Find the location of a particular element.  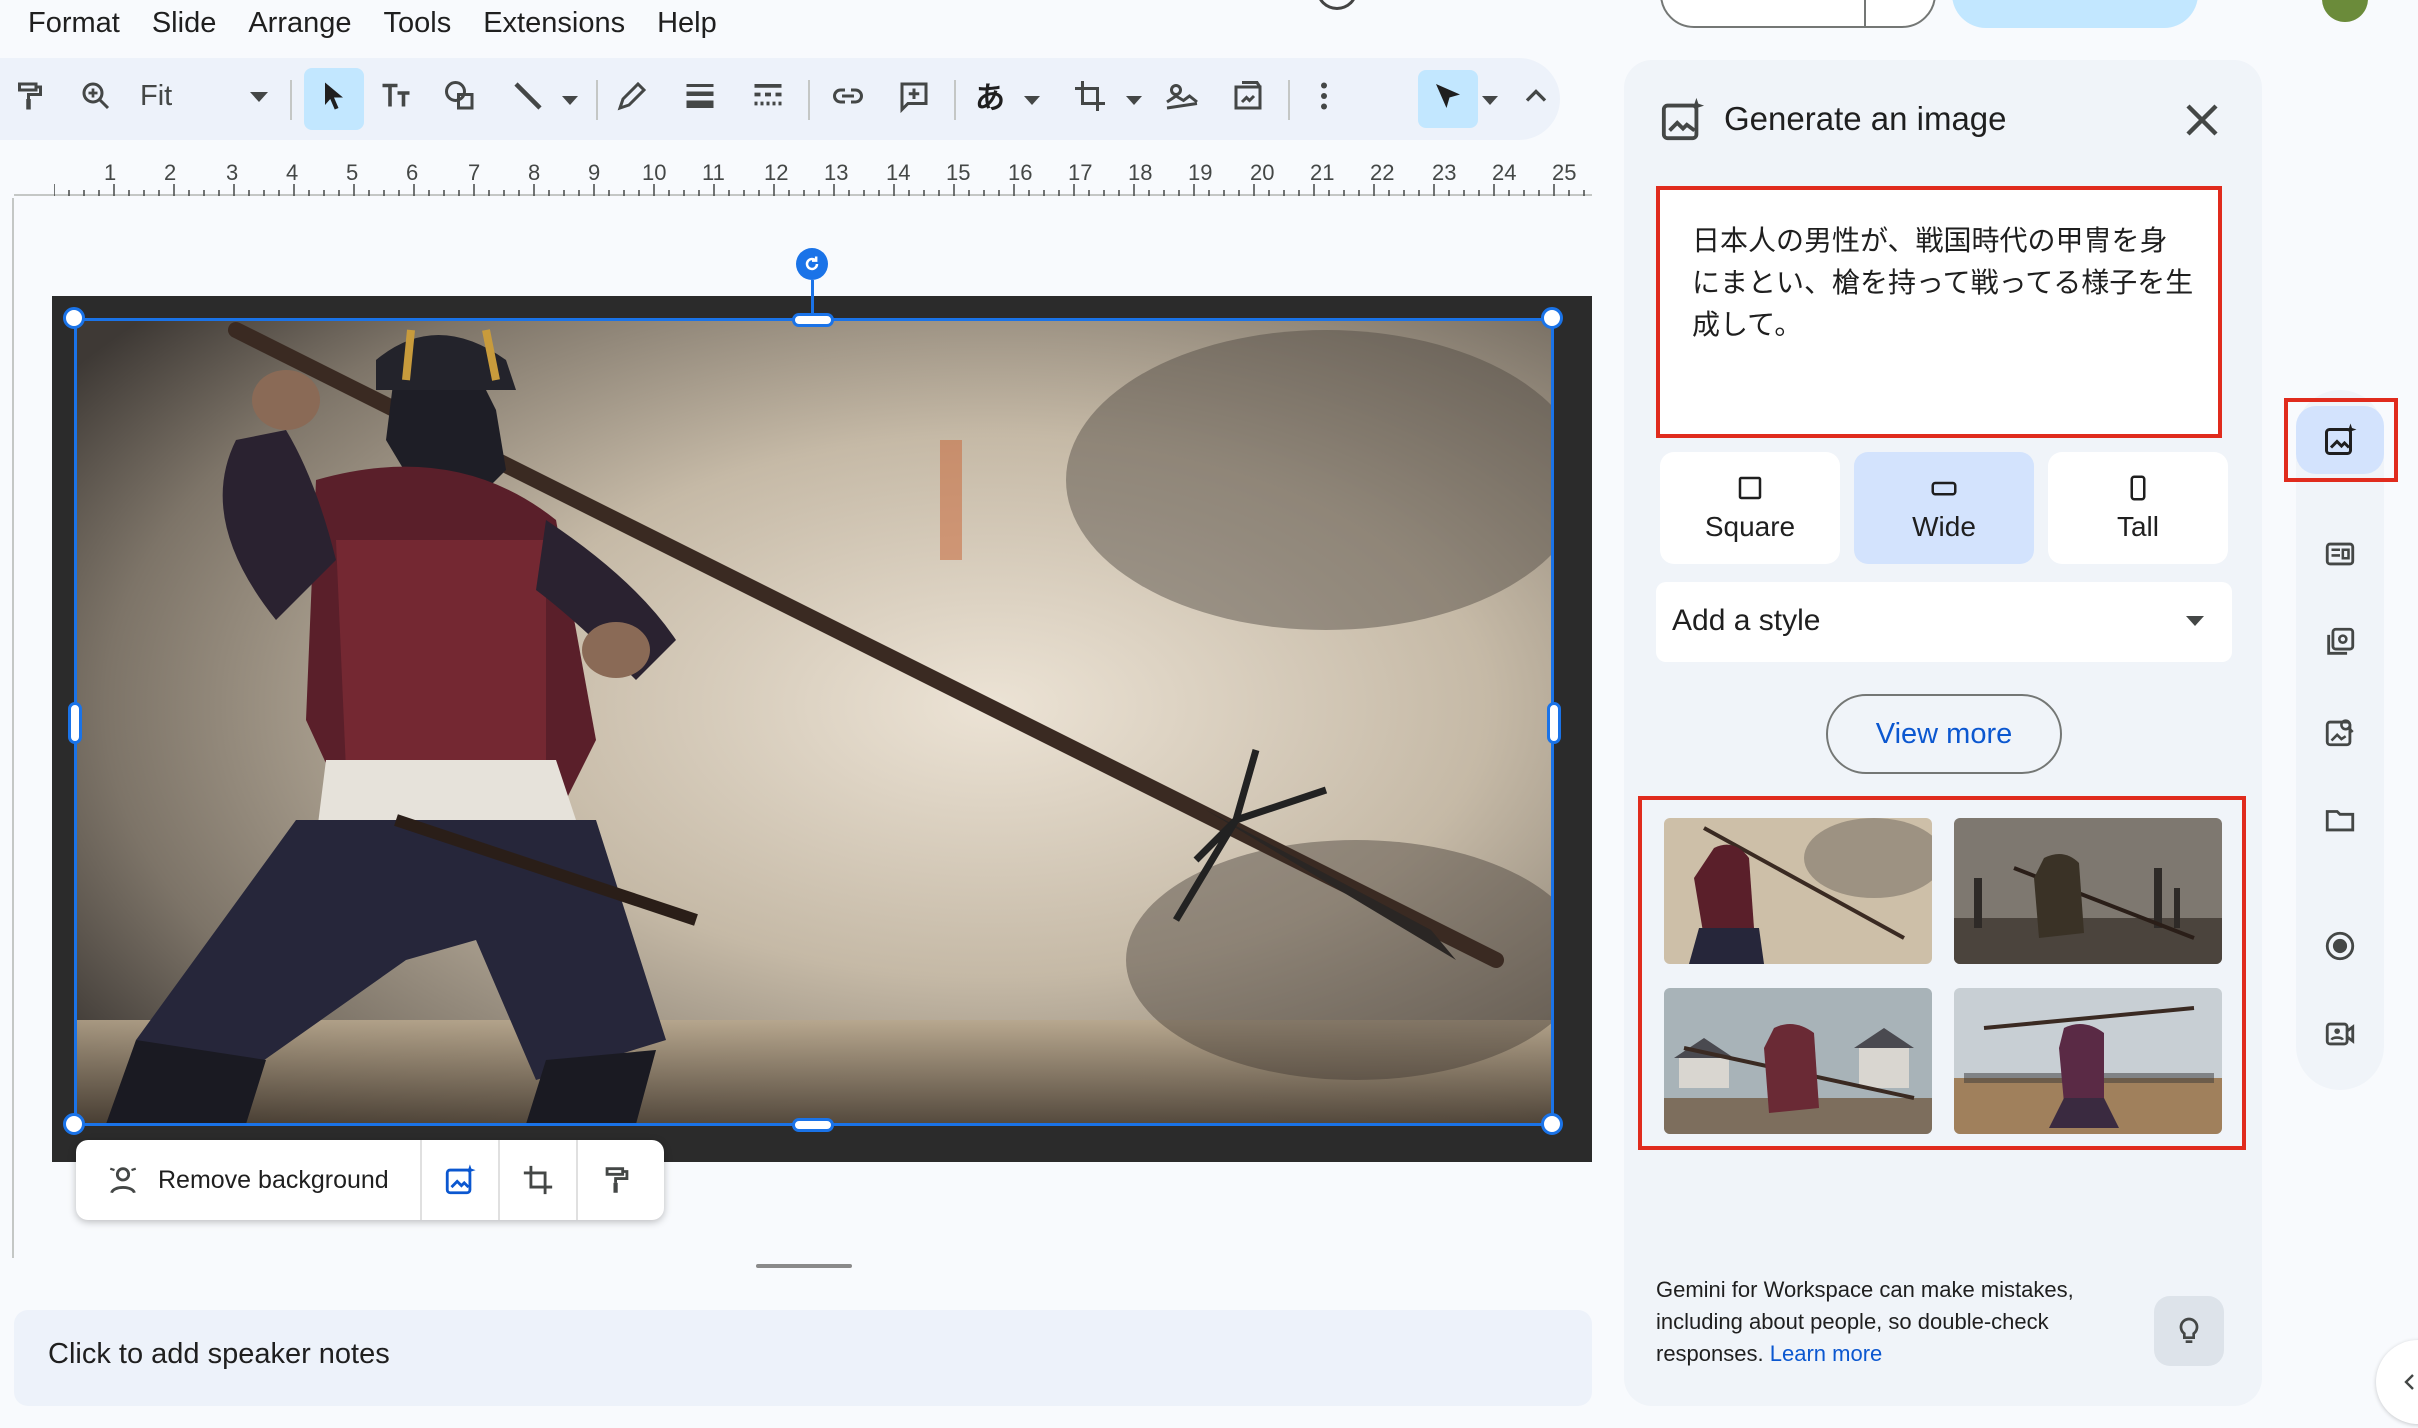

ruler-label: 14 is located at coordinates (898, 172).